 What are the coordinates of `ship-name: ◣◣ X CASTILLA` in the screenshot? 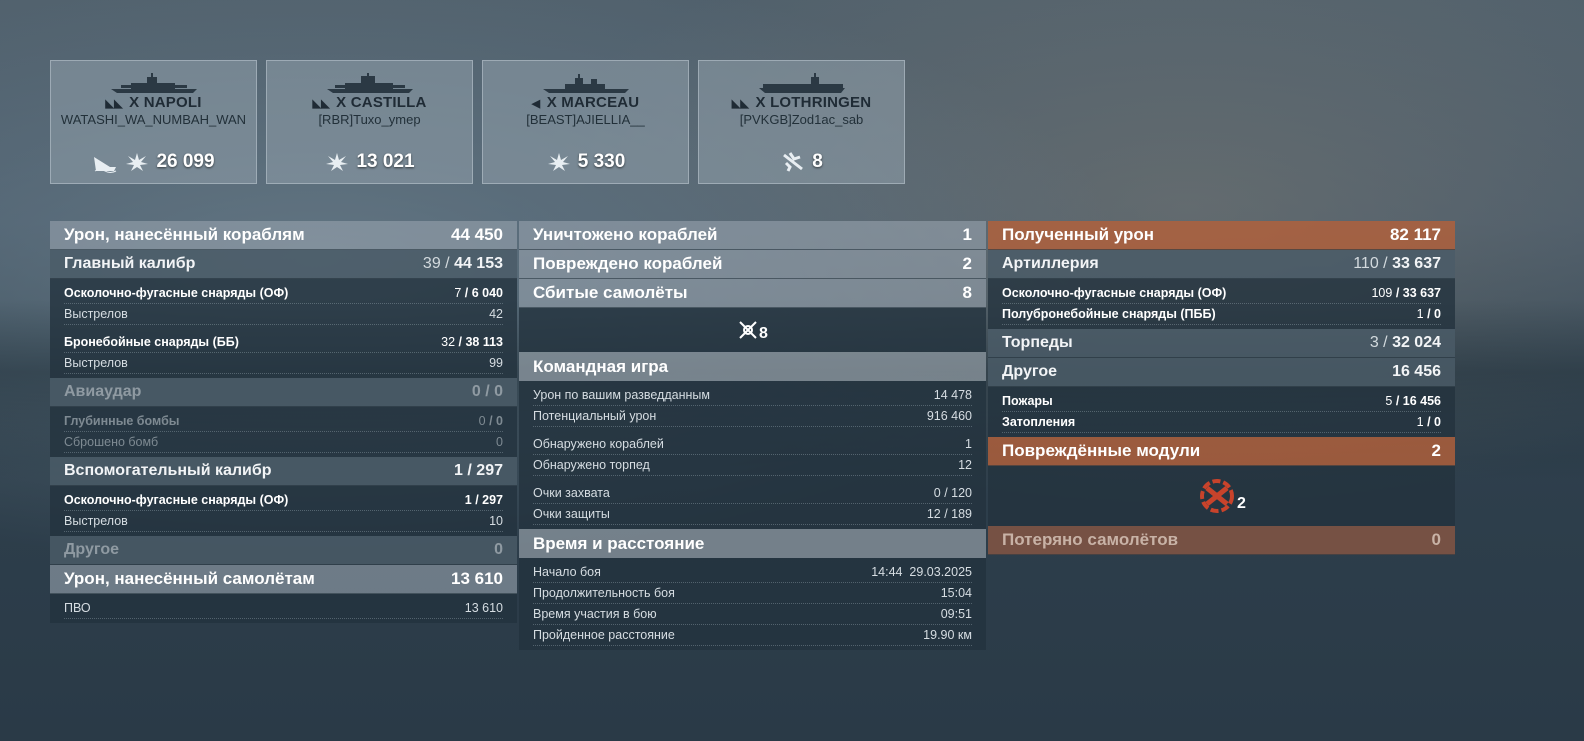 It's located at (369, 102).